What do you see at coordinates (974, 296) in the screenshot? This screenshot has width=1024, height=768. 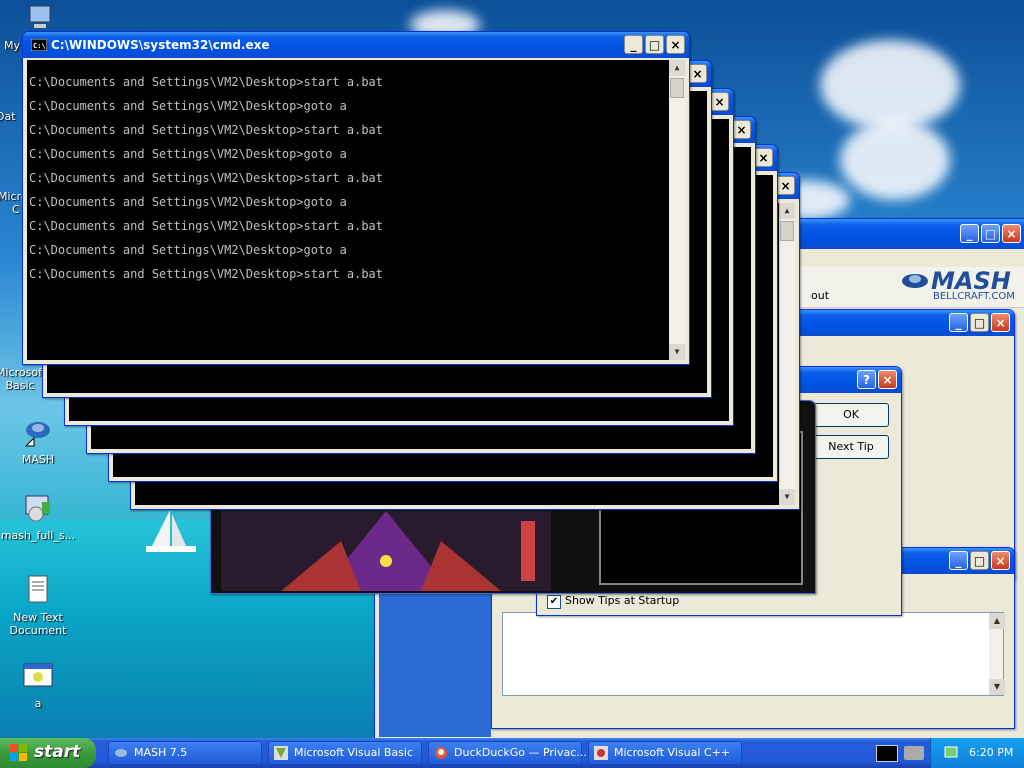 I see `mash-site-text: BELLCRAFT.COM` at bounding box center [974, 296].